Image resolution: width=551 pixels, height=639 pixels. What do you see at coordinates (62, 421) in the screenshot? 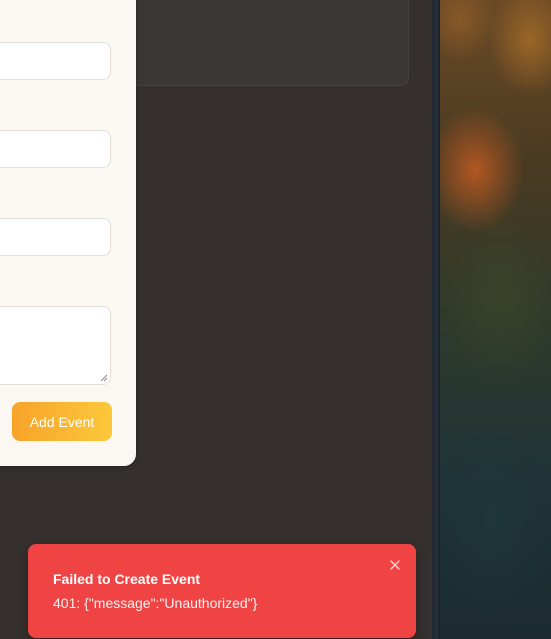
I see `add-event-button: Add Event` at bounding box center [62, 421].